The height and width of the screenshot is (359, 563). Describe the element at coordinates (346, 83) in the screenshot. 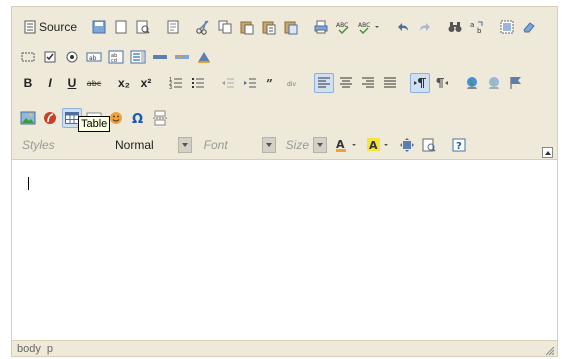

I see `align-center-button` at that location.